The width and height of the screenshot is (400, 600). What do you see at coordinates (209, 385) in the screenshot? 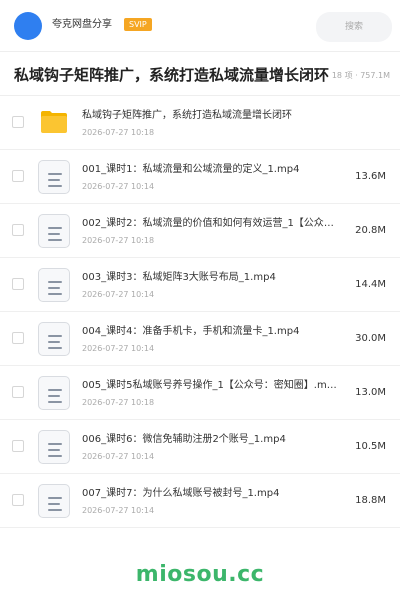
I see `file-name: 005_课时5私域账号养号操作_1【公众号：密知圈】.mp4` at bounding box center [209, 385].